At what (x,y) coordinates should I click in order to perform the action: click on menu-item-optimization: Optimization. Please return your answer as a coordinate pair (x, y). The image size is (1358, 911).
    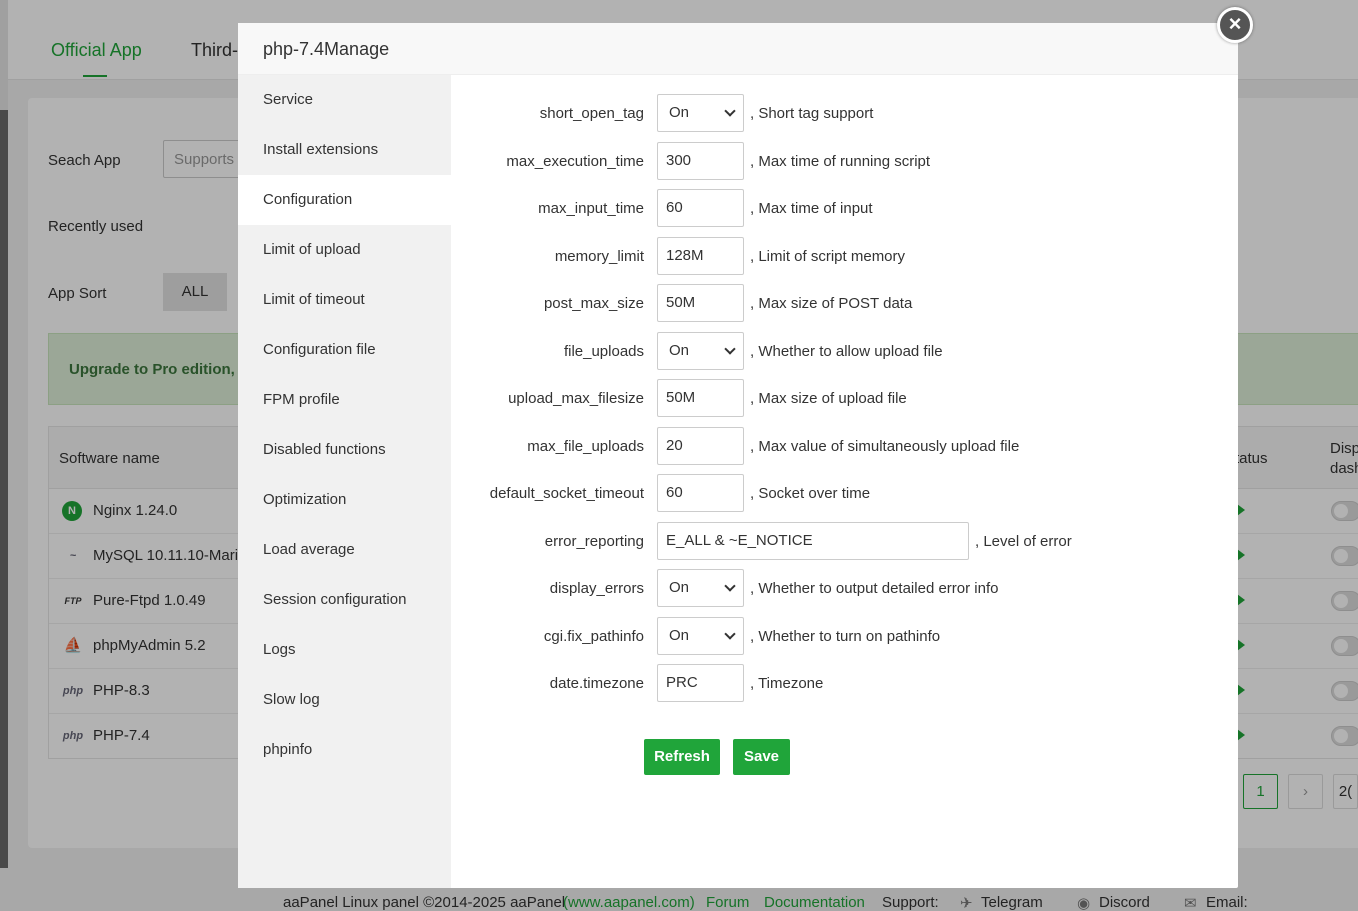
    Looking at the image, I should click on (344, 500).